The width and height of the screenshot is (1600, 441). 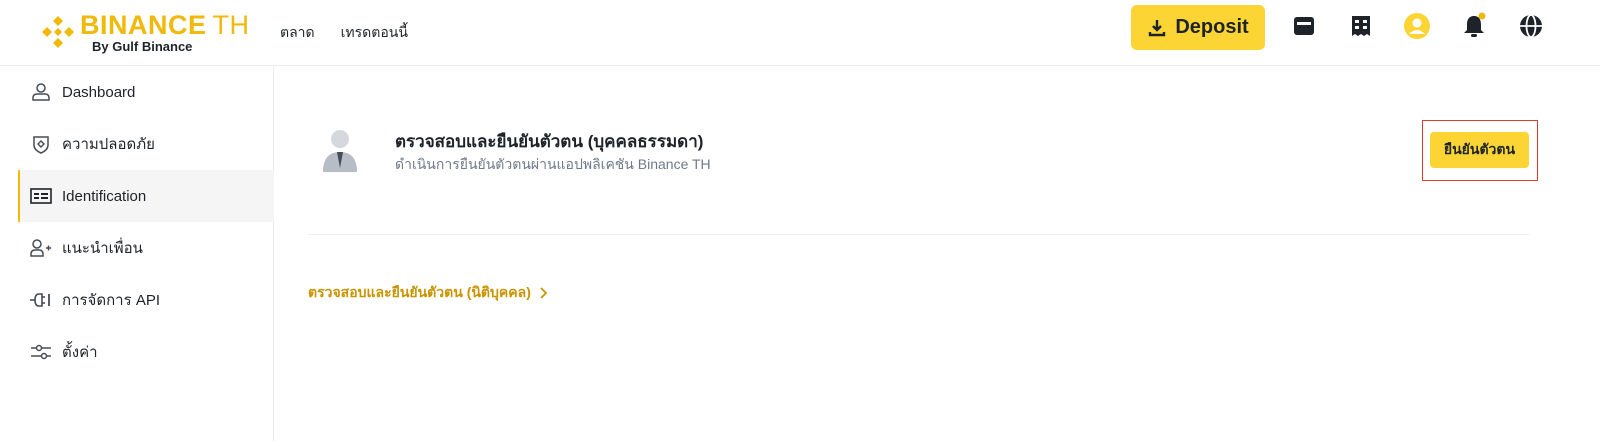 What do you see at coordinates (297, 33) in the screenshot?
I see `nav-markets: ตลาด` at bounding box center [297, 33].